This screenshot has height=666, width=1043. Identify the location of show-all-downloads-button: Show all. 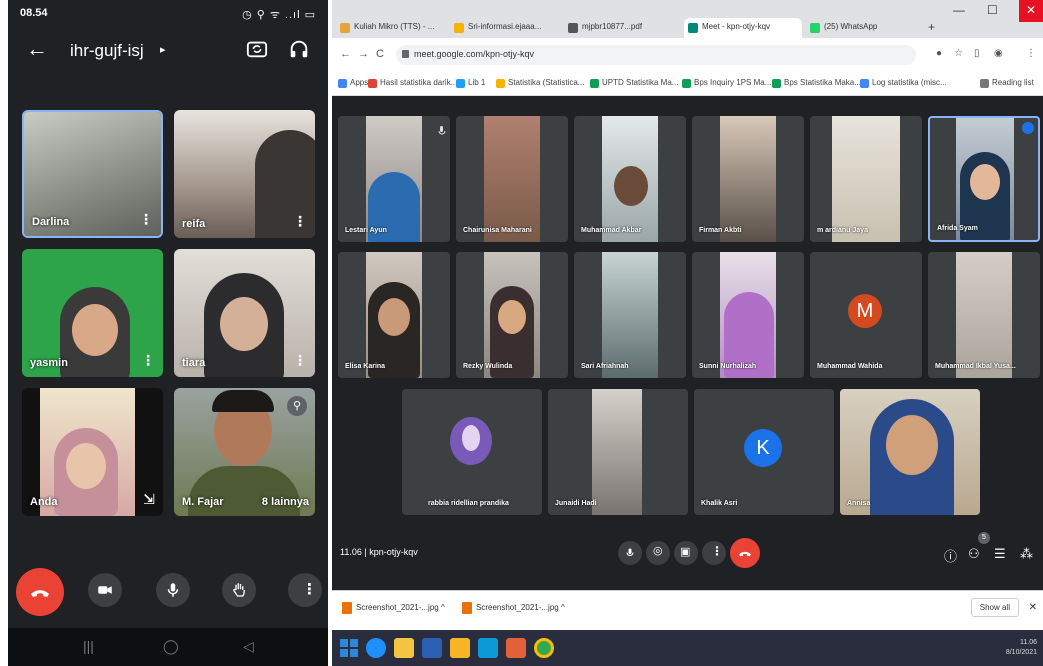
(994, 607).